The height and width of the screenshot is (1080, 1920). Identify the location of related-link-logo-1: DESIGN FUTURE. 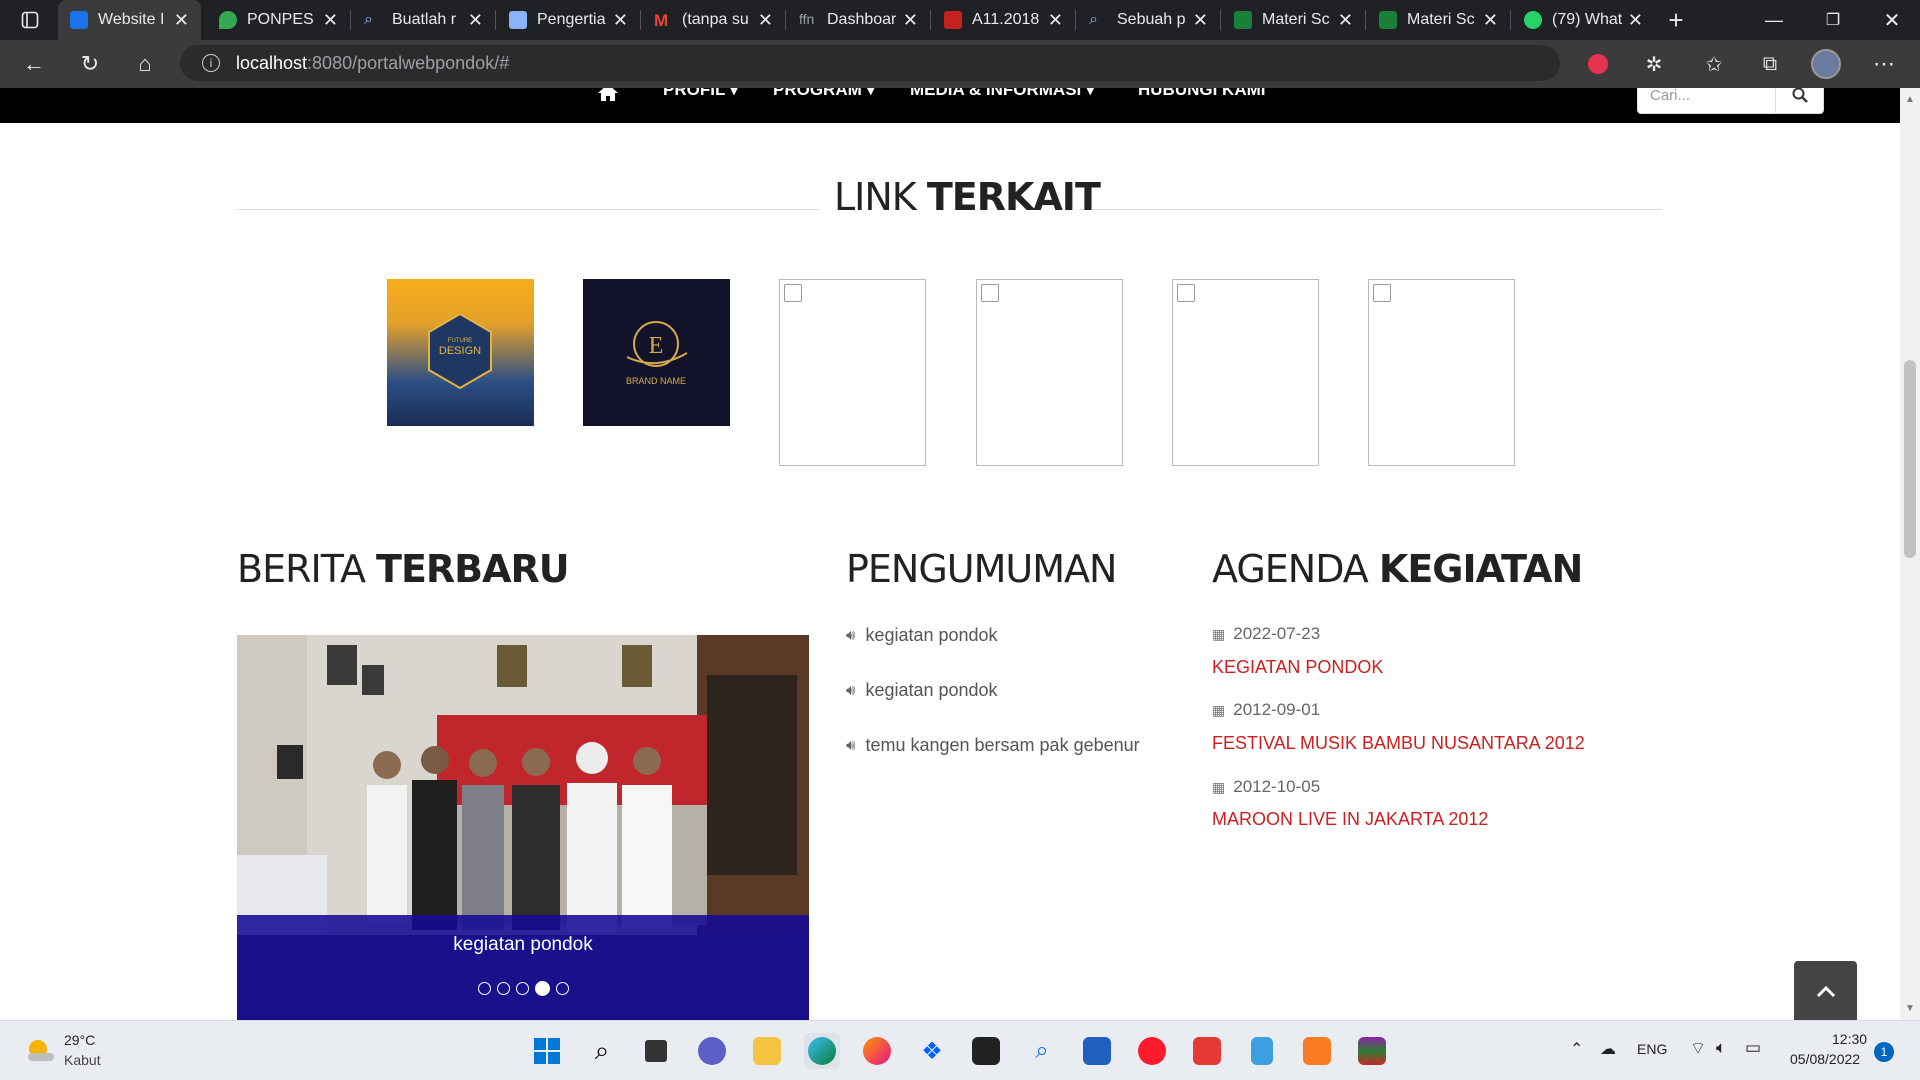
(460, 352).